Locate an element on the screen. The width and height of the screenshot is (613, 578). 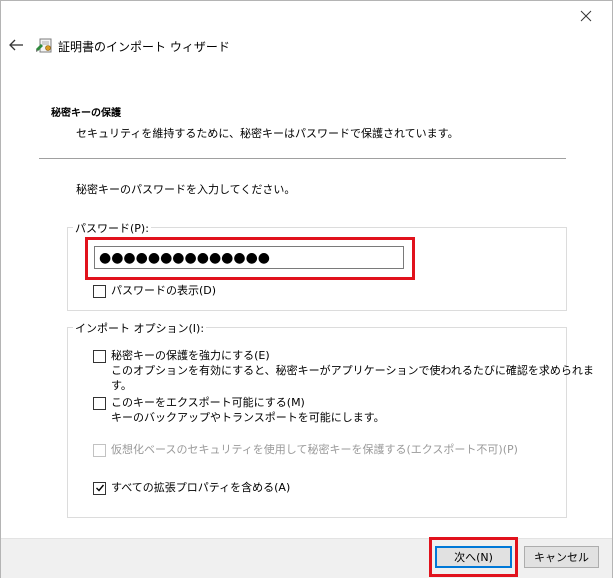
back-arrow-icon is located at coordinates (16, 45).